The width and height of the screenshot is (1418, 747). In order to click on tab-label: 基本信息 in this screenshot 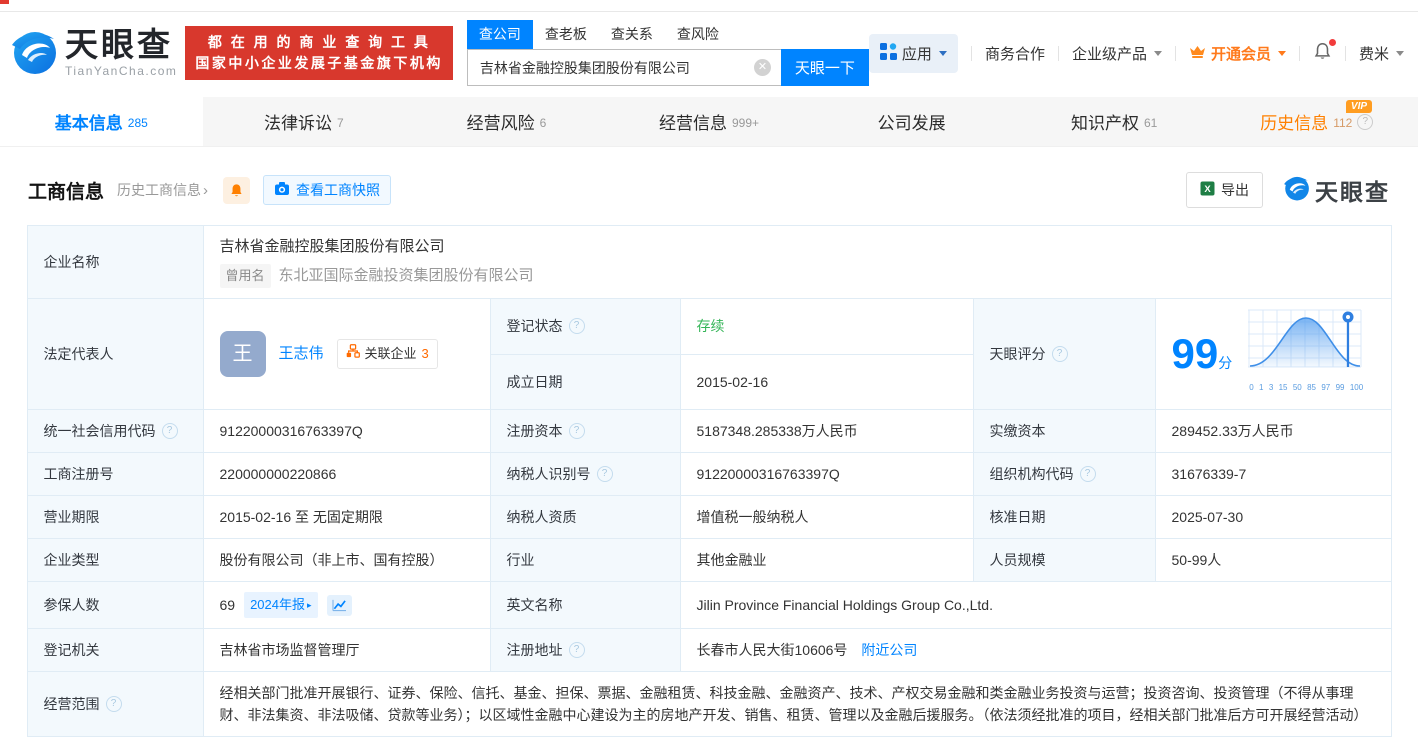, I will do `click(88, 123)`.